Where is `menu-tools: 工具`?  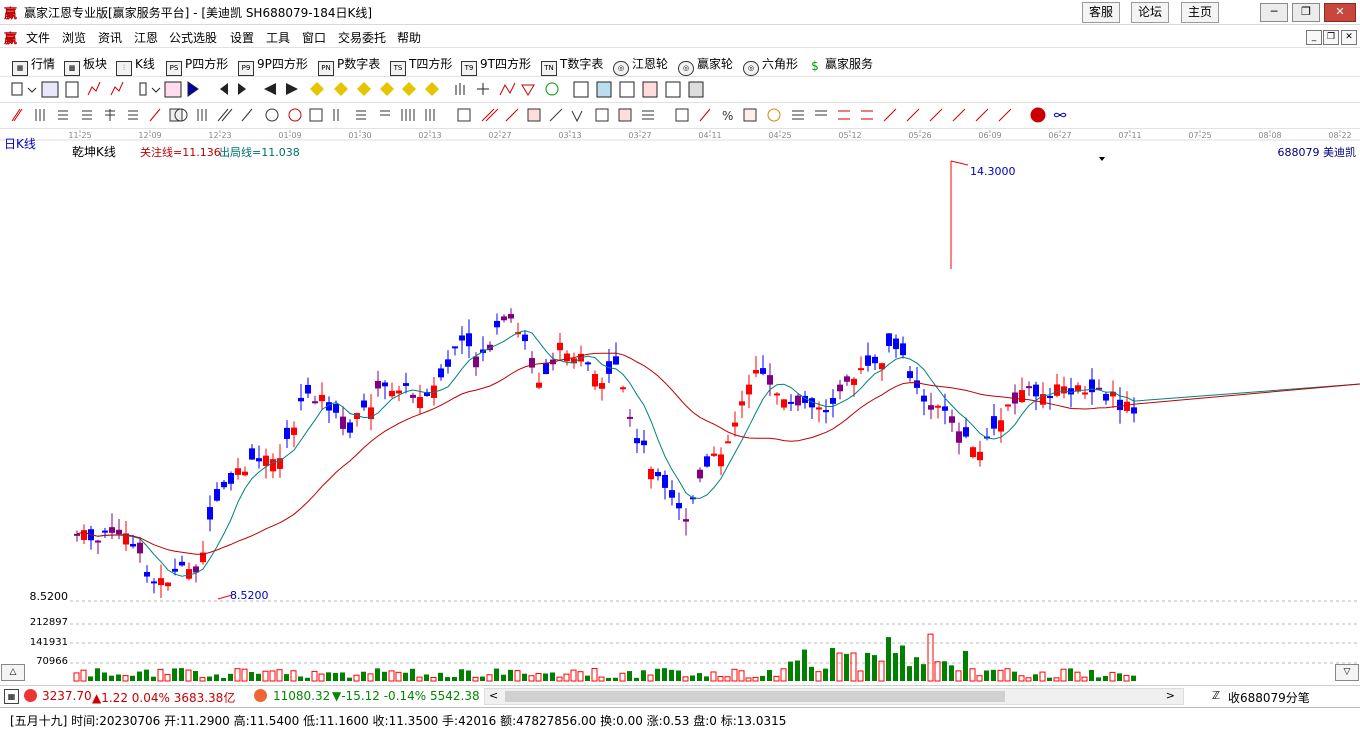
menu-tools: 工具 is located at coordinates (278, 37).